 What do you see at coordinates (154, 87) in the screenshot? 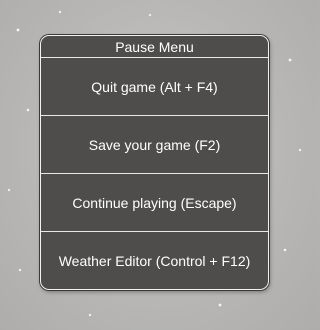
I see `quit-game-button: Quit game (Alt + F4)` at bounding box center [154, 87].